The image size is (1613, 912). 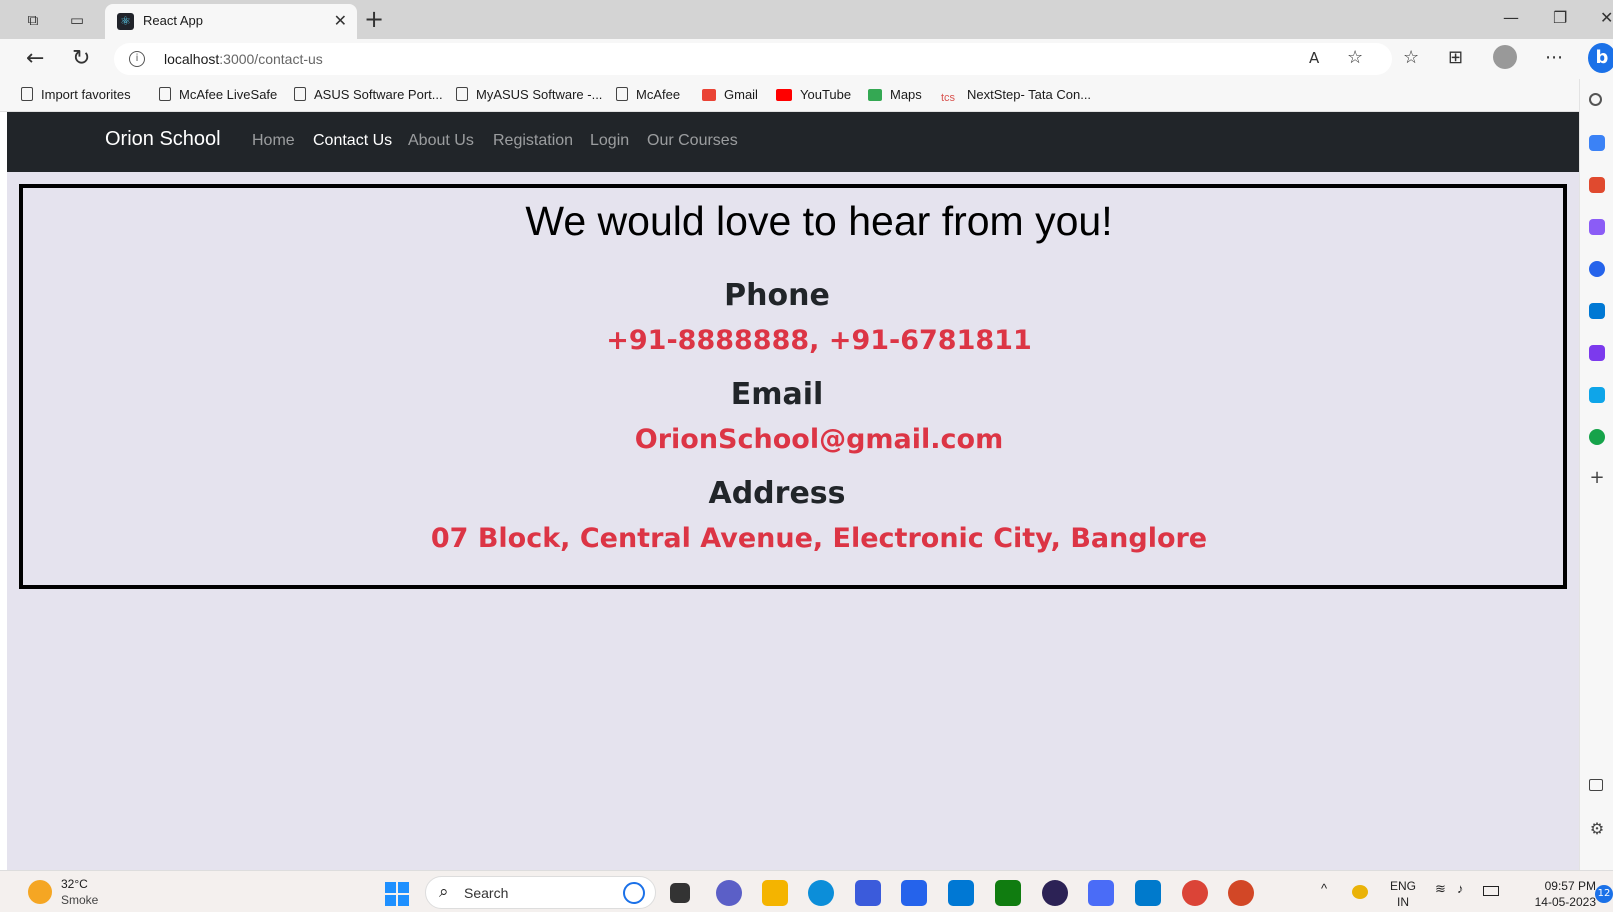 I want to click on bookmark-mcafee-livesafe: McAfee LiveSafe, so click(x=218, y=94).